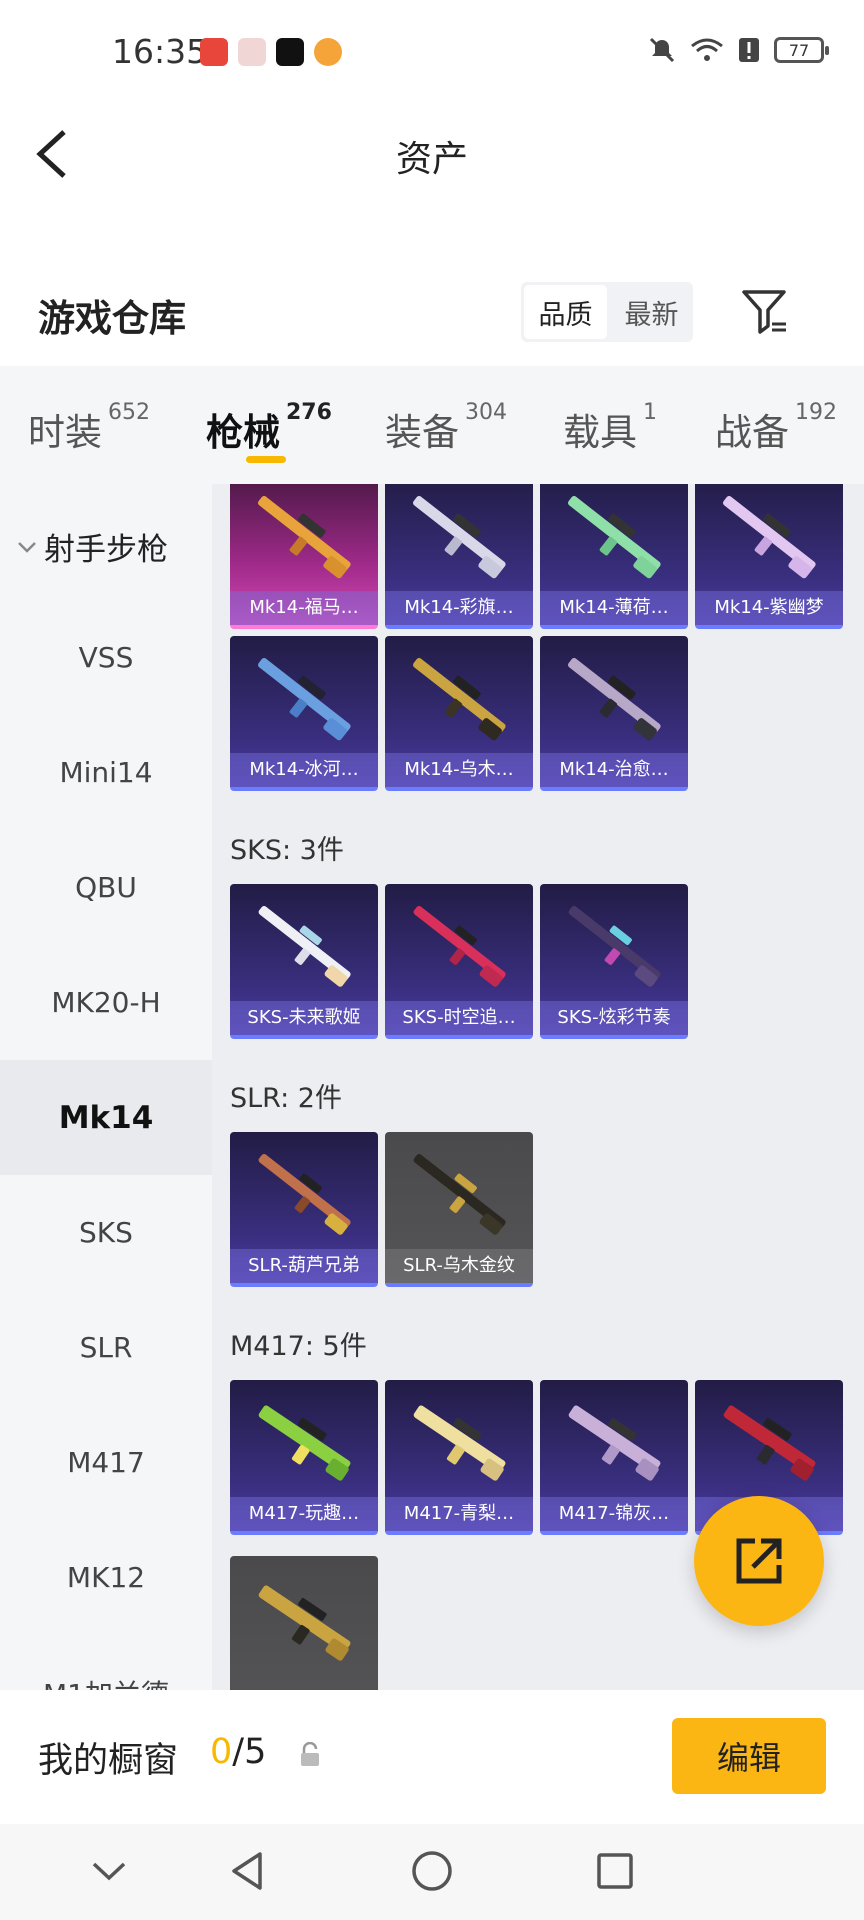 The width and height of the screenshot is (864, 1920). What do you see at coordinates (160, 51) in the screenshot?
I see `status-time: 16:35` at bounding box center [160, 51].